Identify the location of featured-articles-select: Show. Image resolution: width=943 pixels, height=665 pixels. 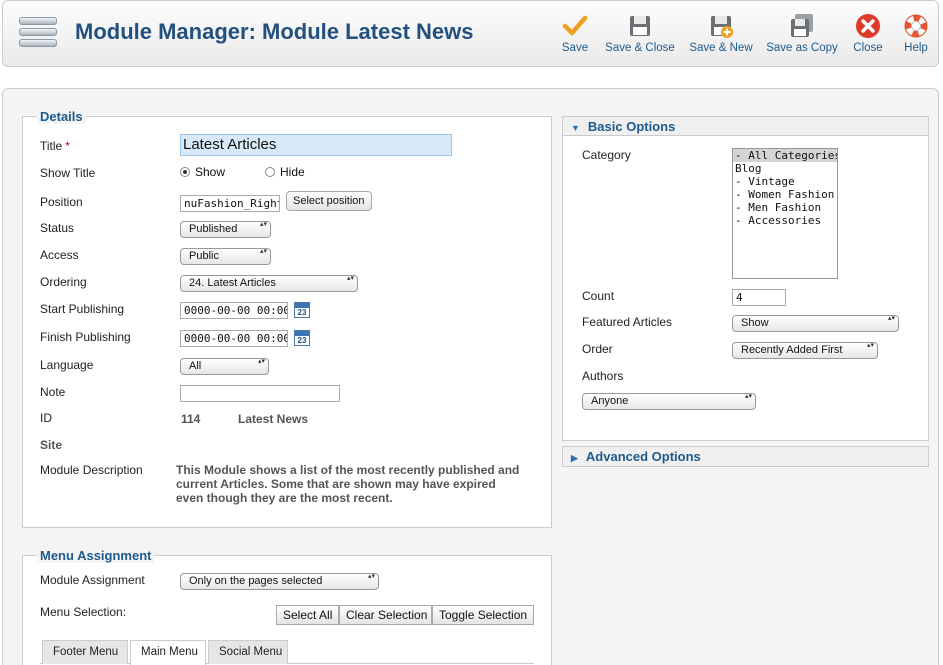
(815, 323).